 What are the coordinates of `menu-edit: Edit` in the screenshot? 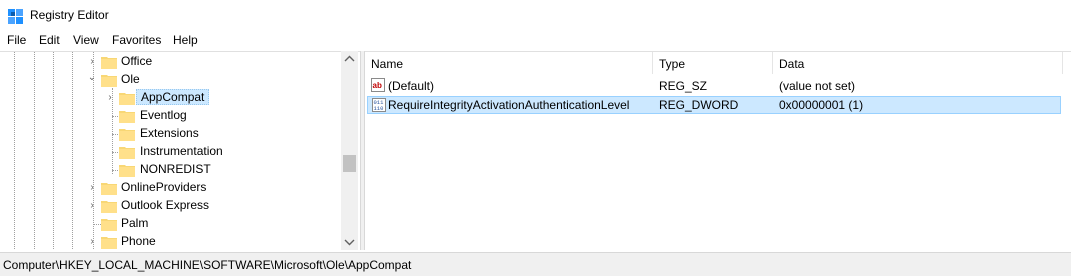 It's located at (49, 40).